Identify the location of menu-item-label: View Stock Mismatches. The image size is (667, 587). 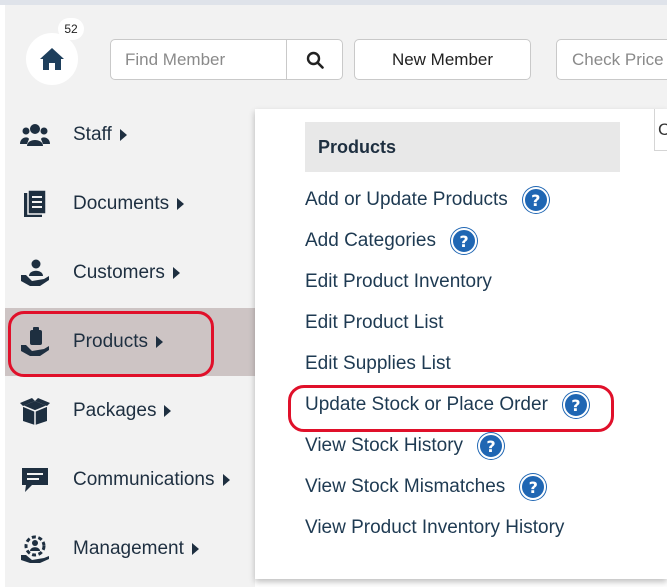
(405, 486).